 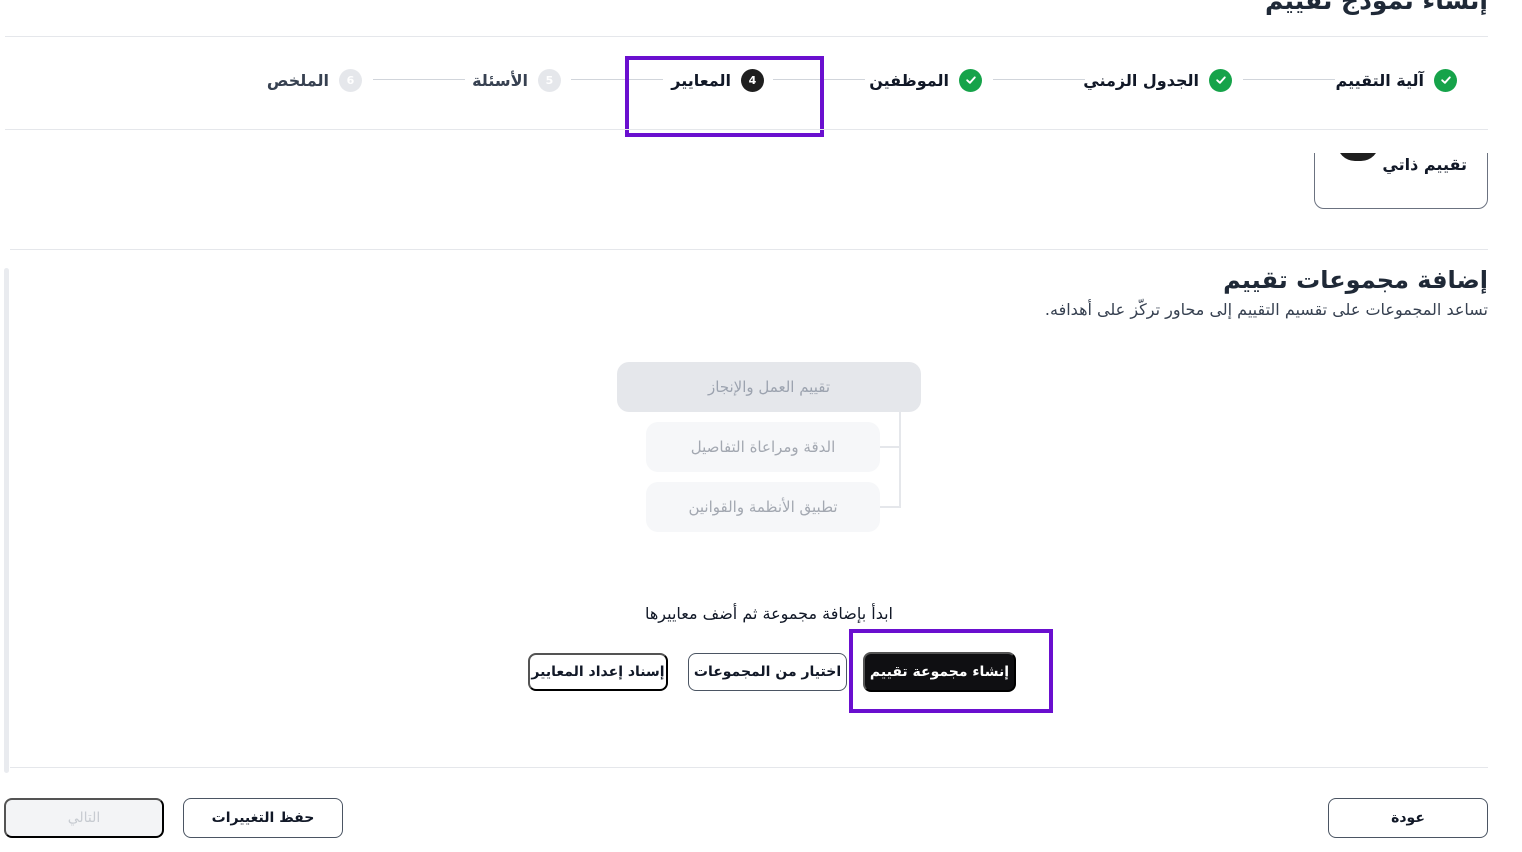 What do you see at coordinates (6, 520) in the screenshot?
I see `scrollbar` at bounding box center [6, 520].